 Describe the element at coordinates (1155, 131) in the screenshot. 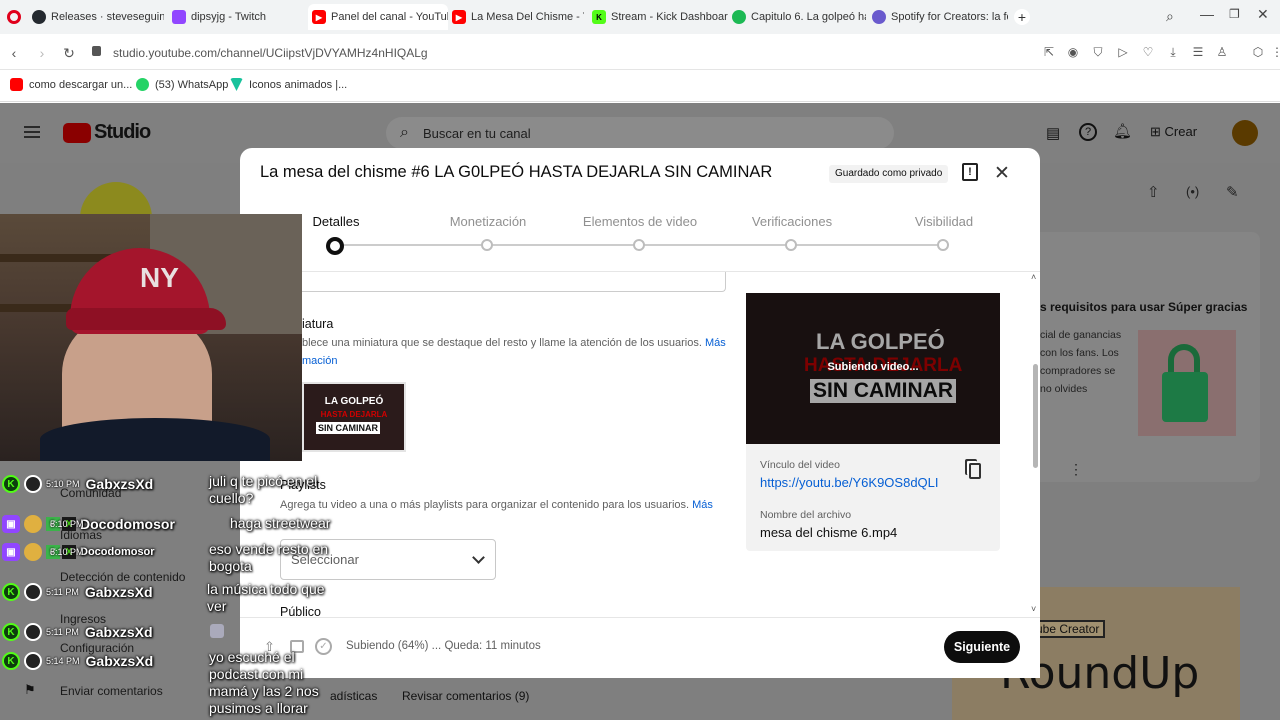

I see `create-icon: ⊞` at that location.